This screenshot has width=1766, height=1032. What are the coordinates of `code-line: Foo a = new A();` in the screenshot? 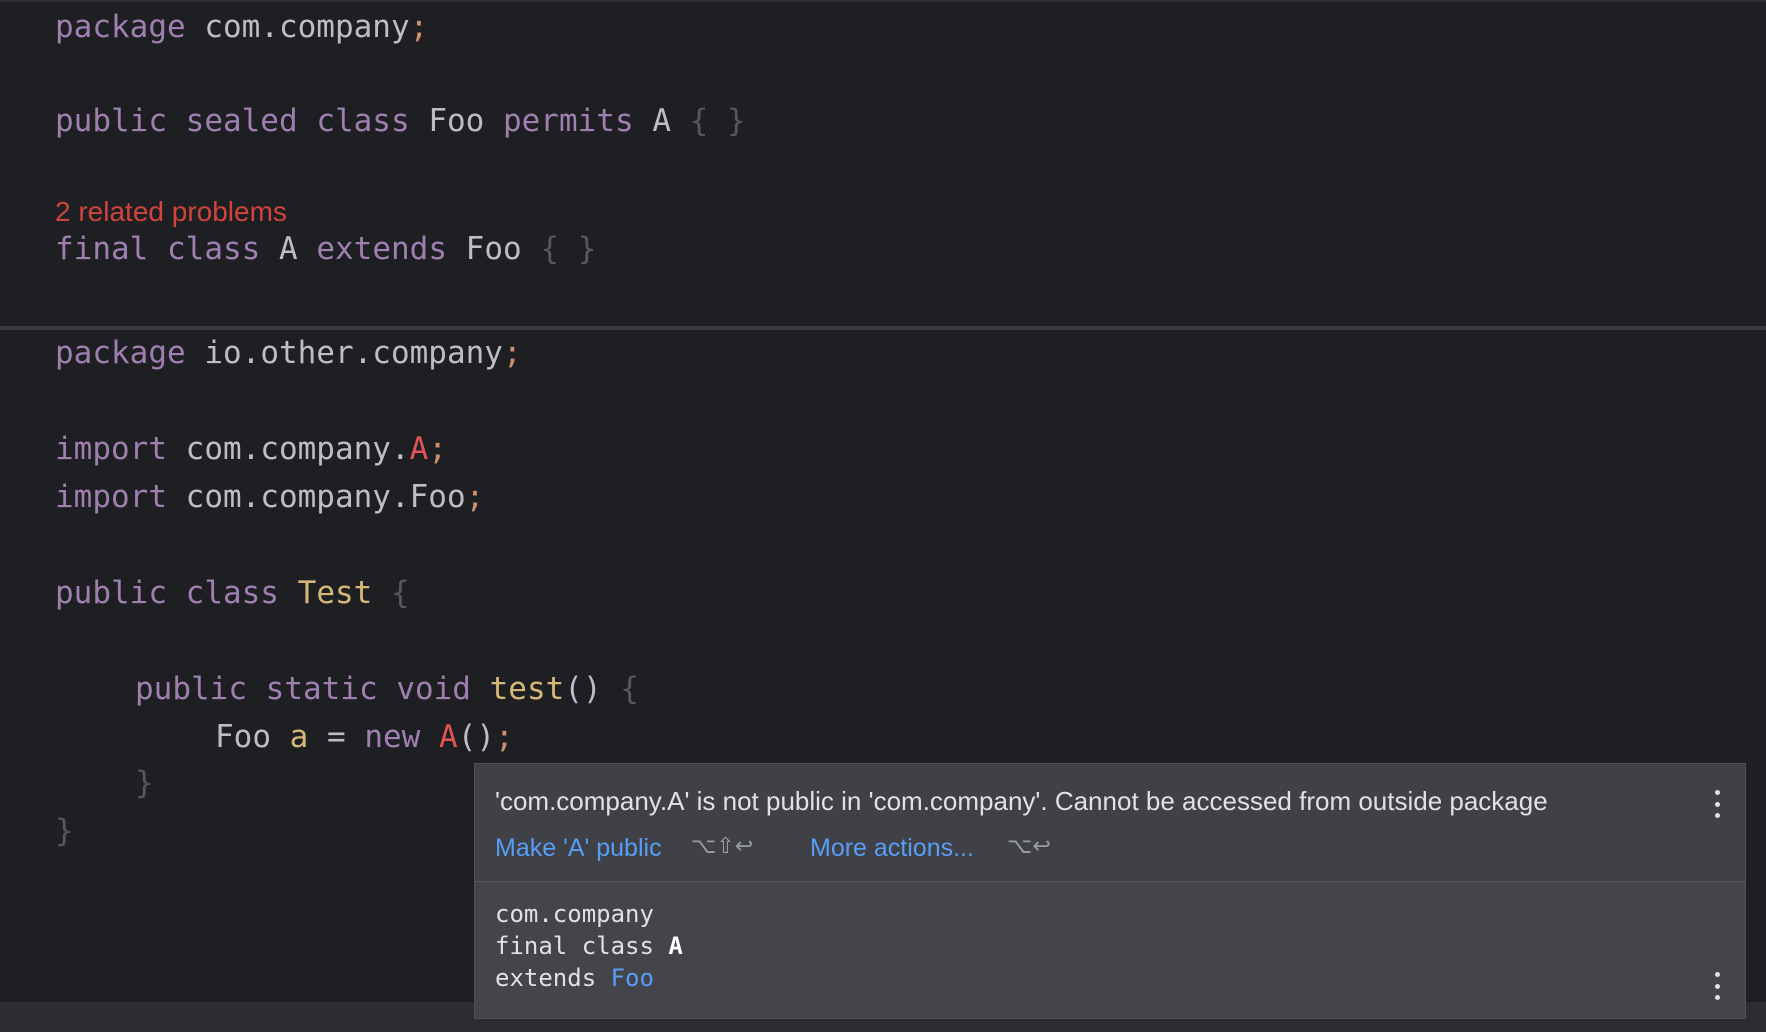 It's located at (364, 737).